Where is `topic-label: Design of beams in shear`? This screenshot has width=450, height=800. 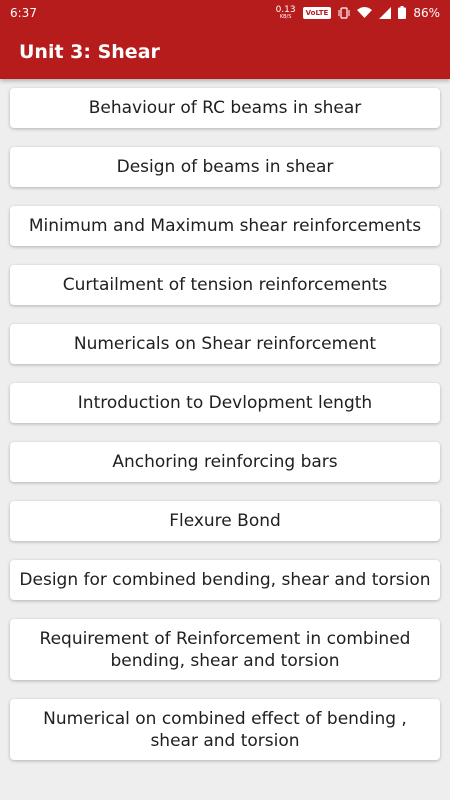 topic-label: Design of beams in shear is located at coordinates (225, 167).